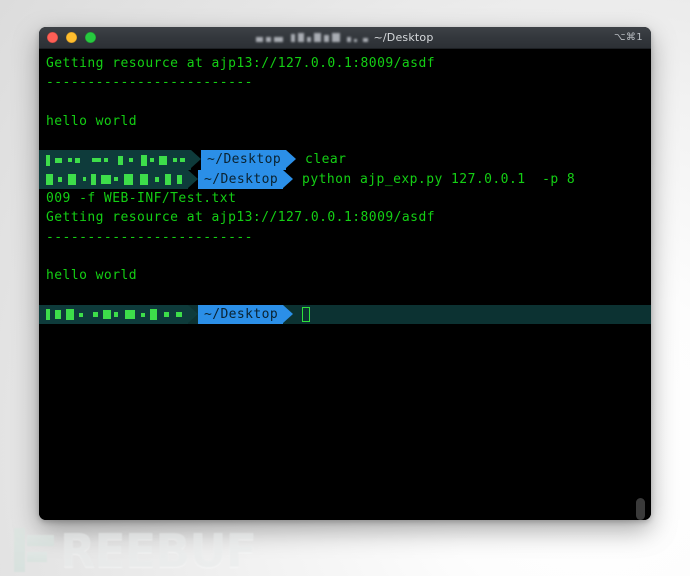 This screenshot has width=690, height=578. I want to click on close-button, so click(52, 37).